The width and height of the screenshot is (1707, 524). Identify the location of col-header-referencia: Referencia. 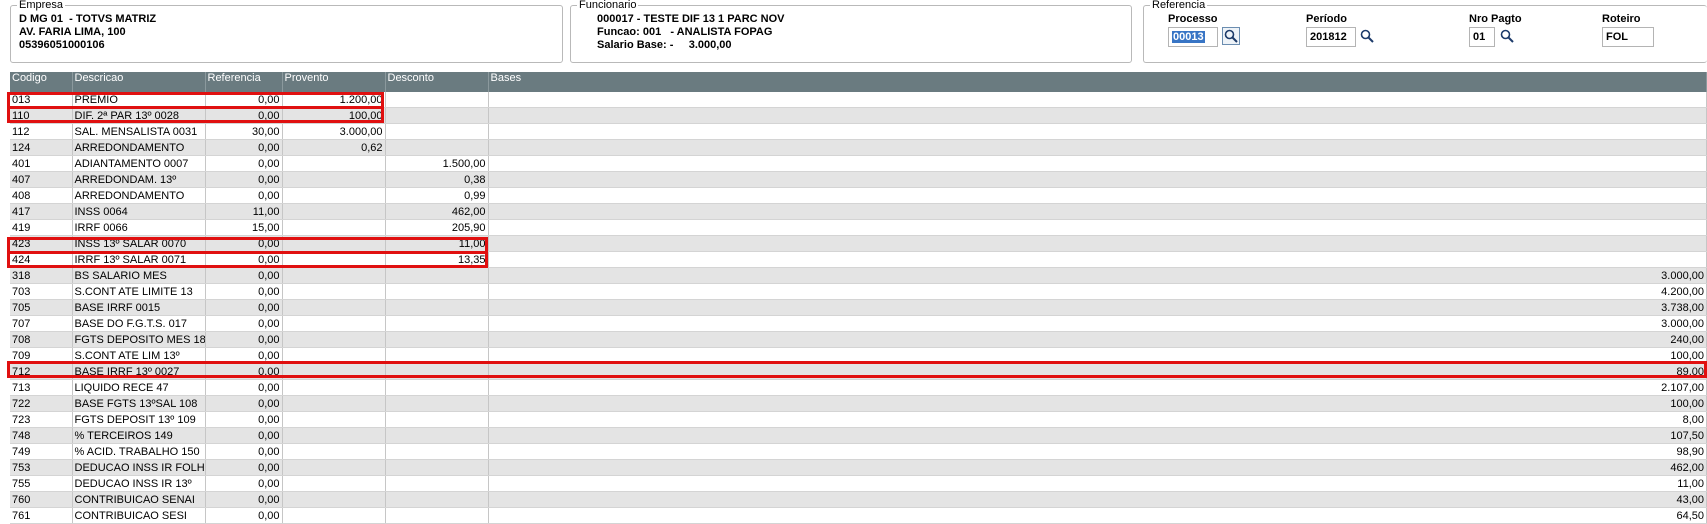
(244, 82).